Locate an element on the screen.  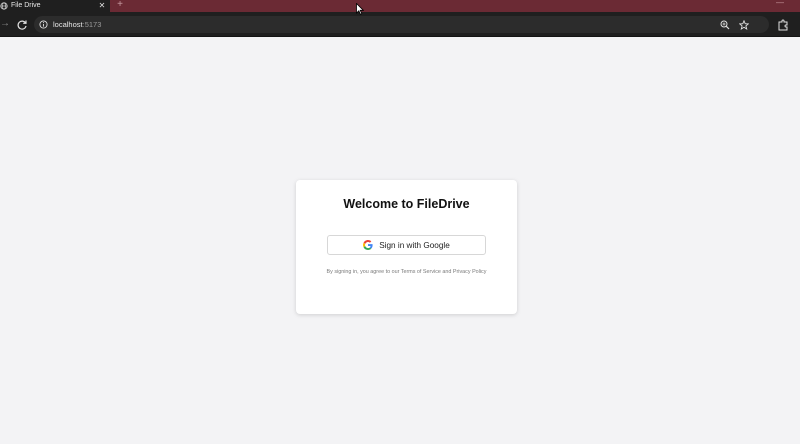
globe-icon is located at coordinates (4, 6).